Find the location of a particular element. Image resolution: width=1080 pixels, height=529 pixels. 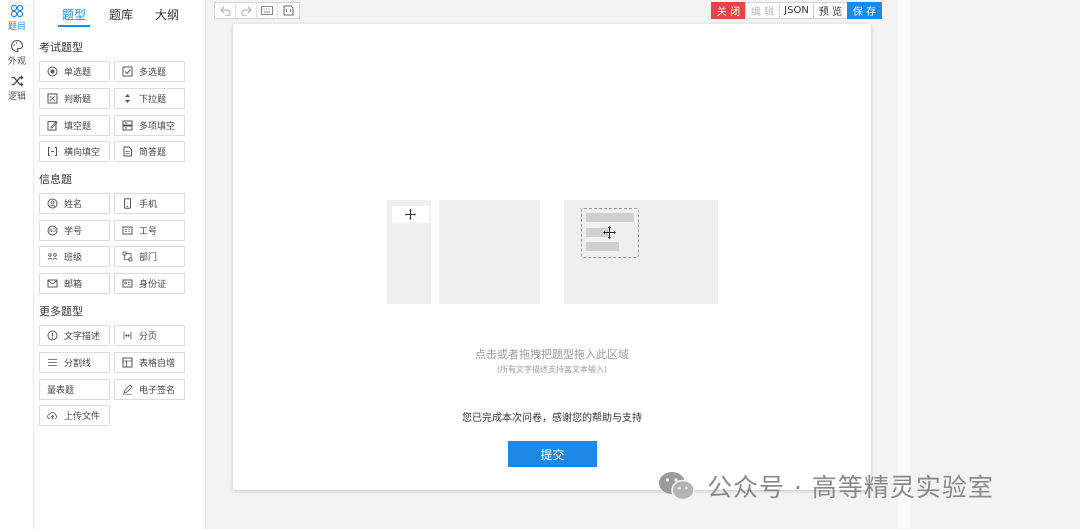

left-rail: 题目 外观 逻辑 is located at coordinates (17, 264).